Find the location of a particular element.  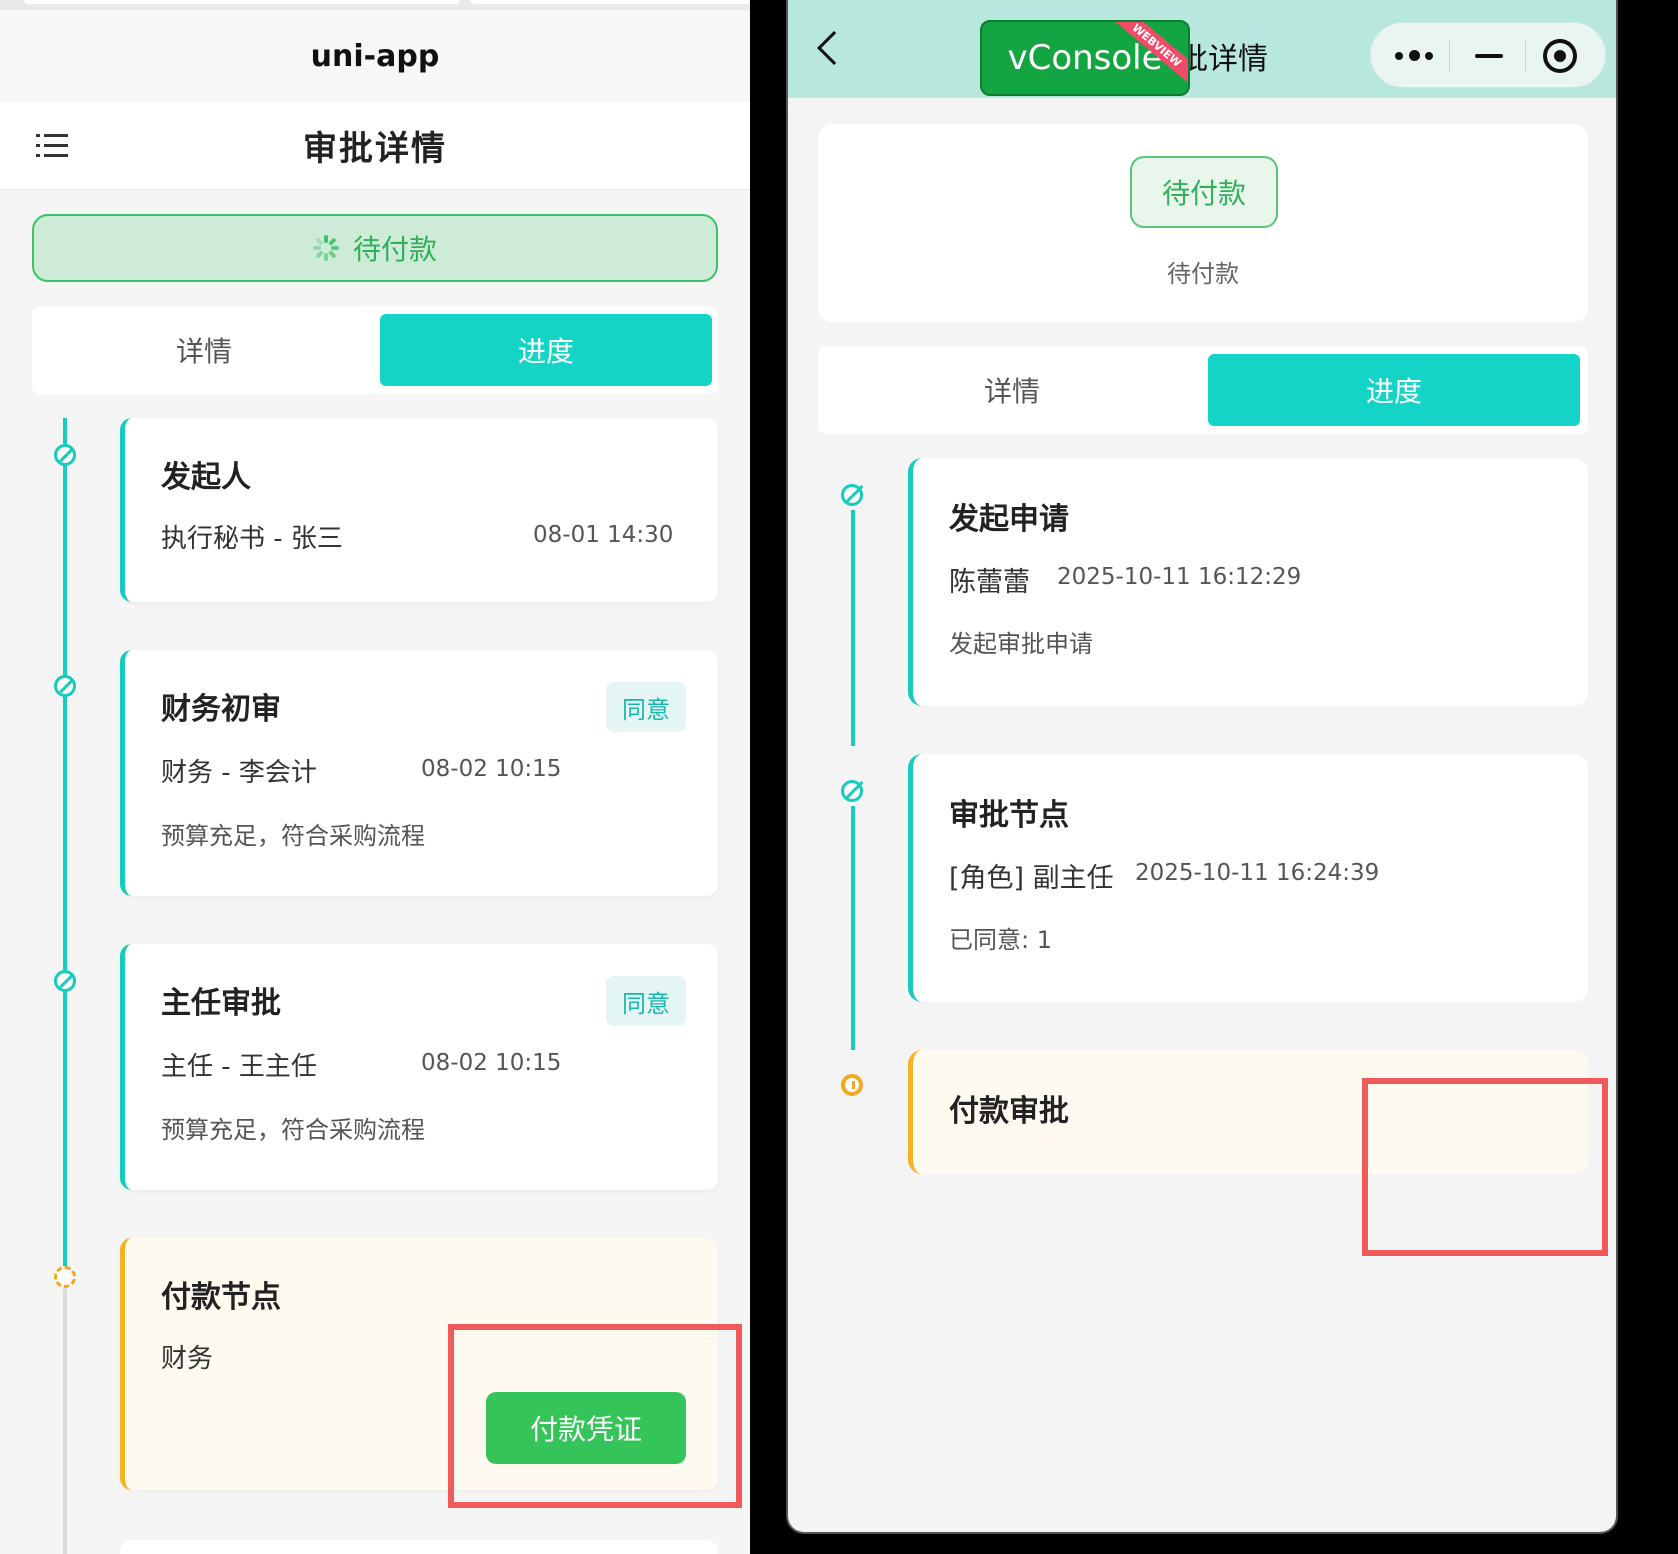

menu-list-icon is located at coordinates (52, 146).